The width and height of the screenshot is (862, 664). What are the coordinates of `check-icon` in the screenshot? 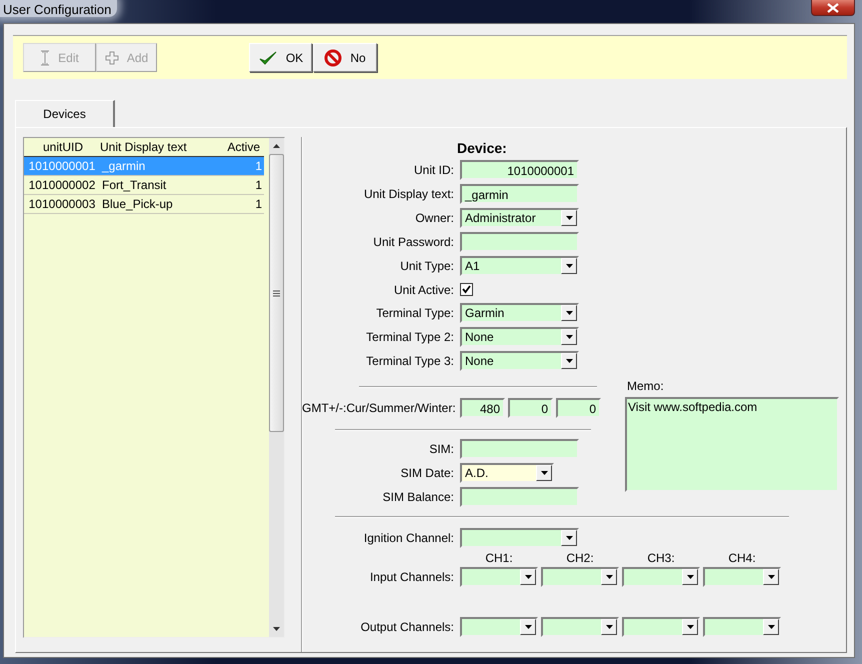 It's located at (268, 58).